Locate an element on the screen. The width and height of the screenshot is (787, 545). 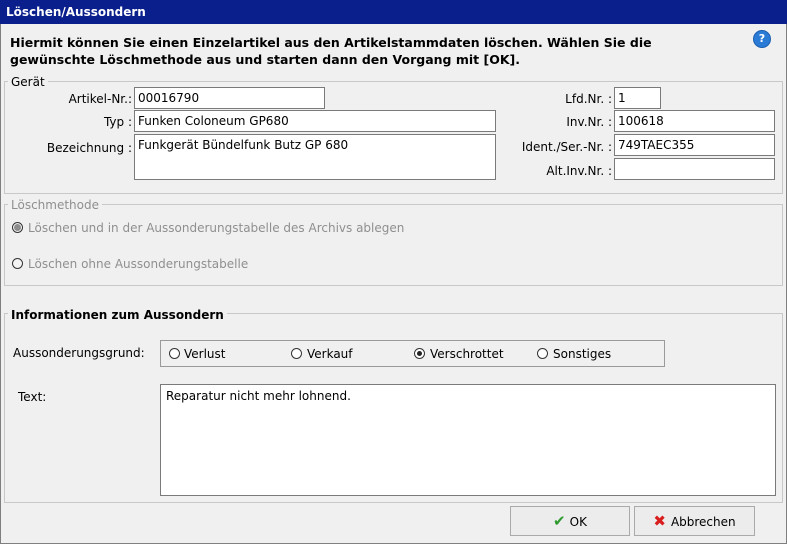
artikel-nr-field: 00016790 is located at coordinates (229, 98).